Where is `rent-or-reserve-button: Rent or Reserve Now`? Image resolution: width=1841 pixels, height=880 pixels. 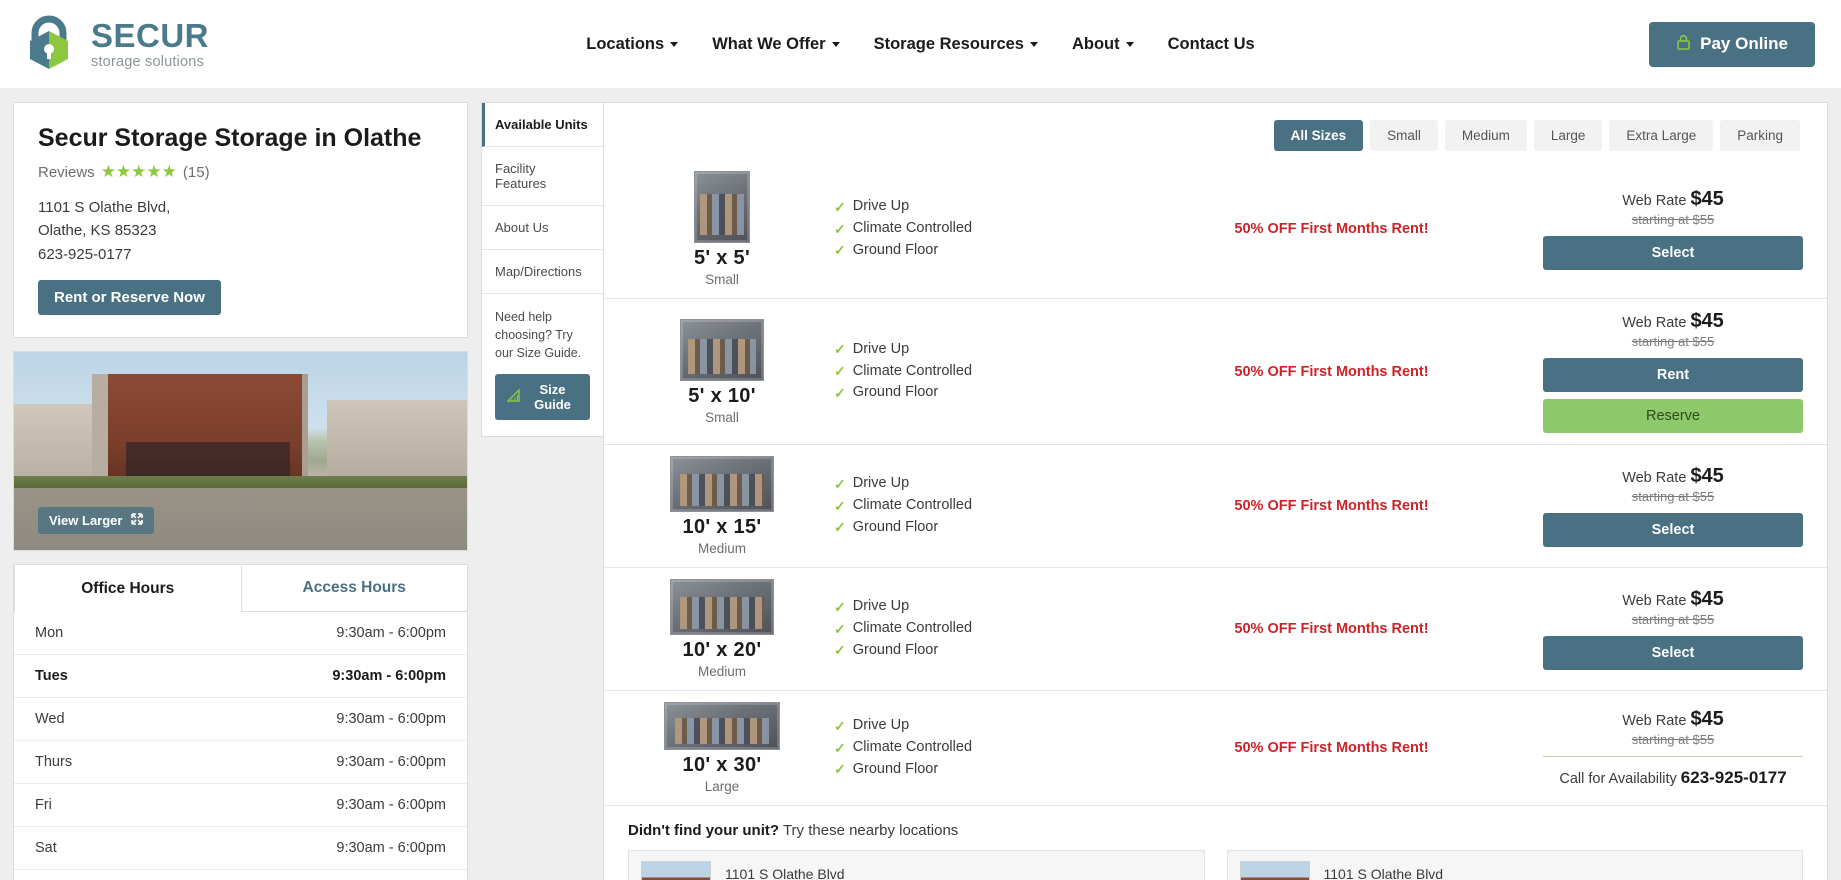 rent-or-reserve-button: Rent or Reserve Now is located at coordinates (129, 297).